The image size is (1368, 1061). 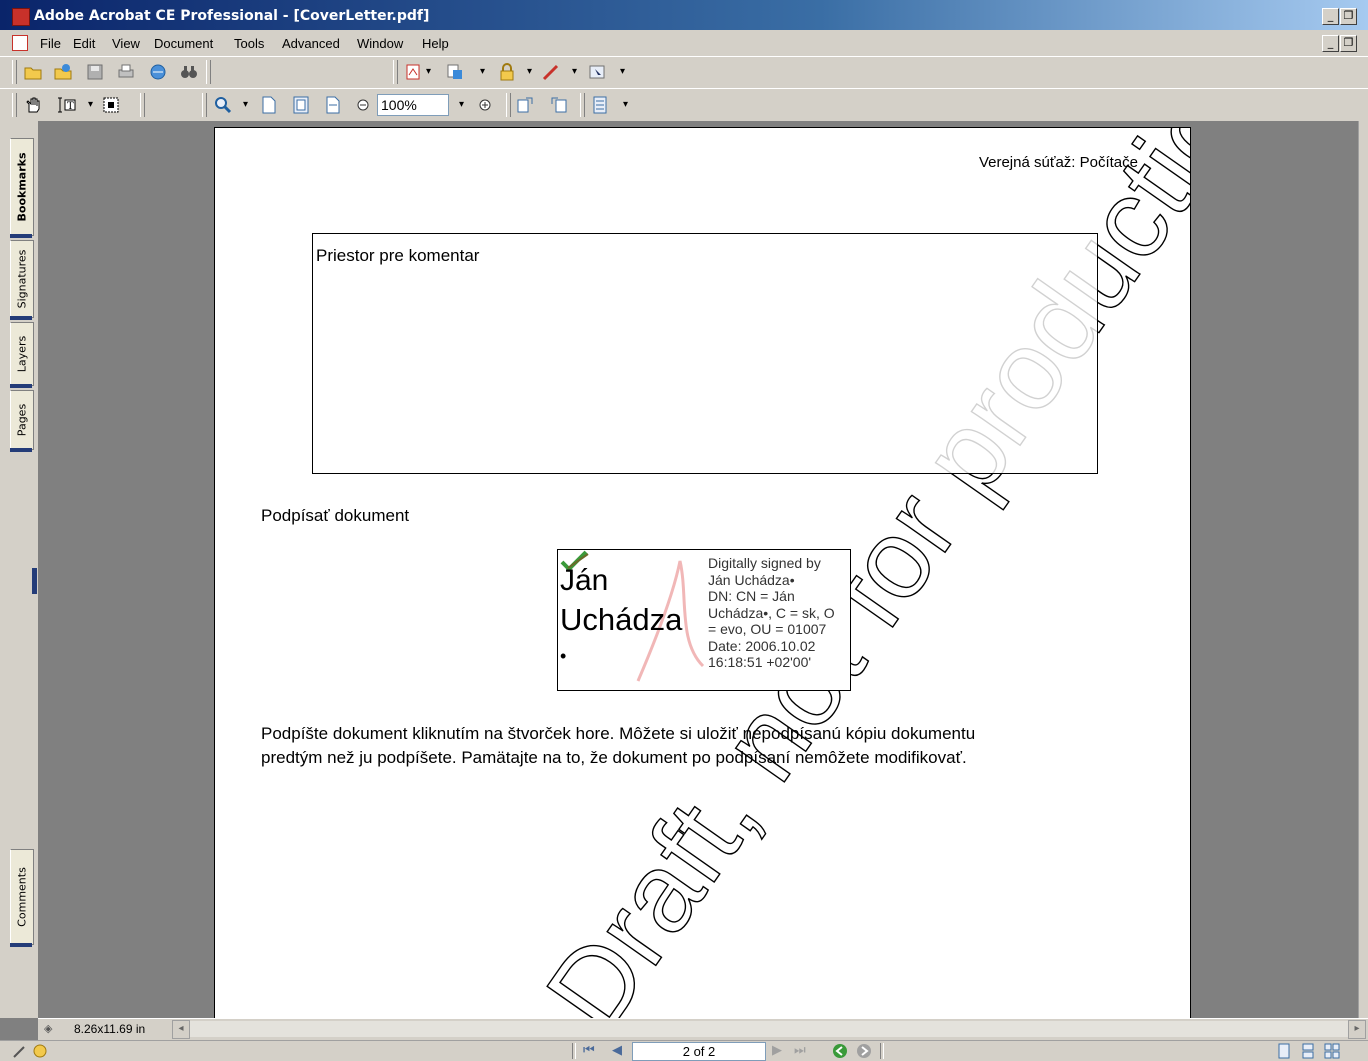 I want to click on status-bar: ⏮ ◀ 2 of 2 ▶ ⏭, so click(x=684, y=1050).